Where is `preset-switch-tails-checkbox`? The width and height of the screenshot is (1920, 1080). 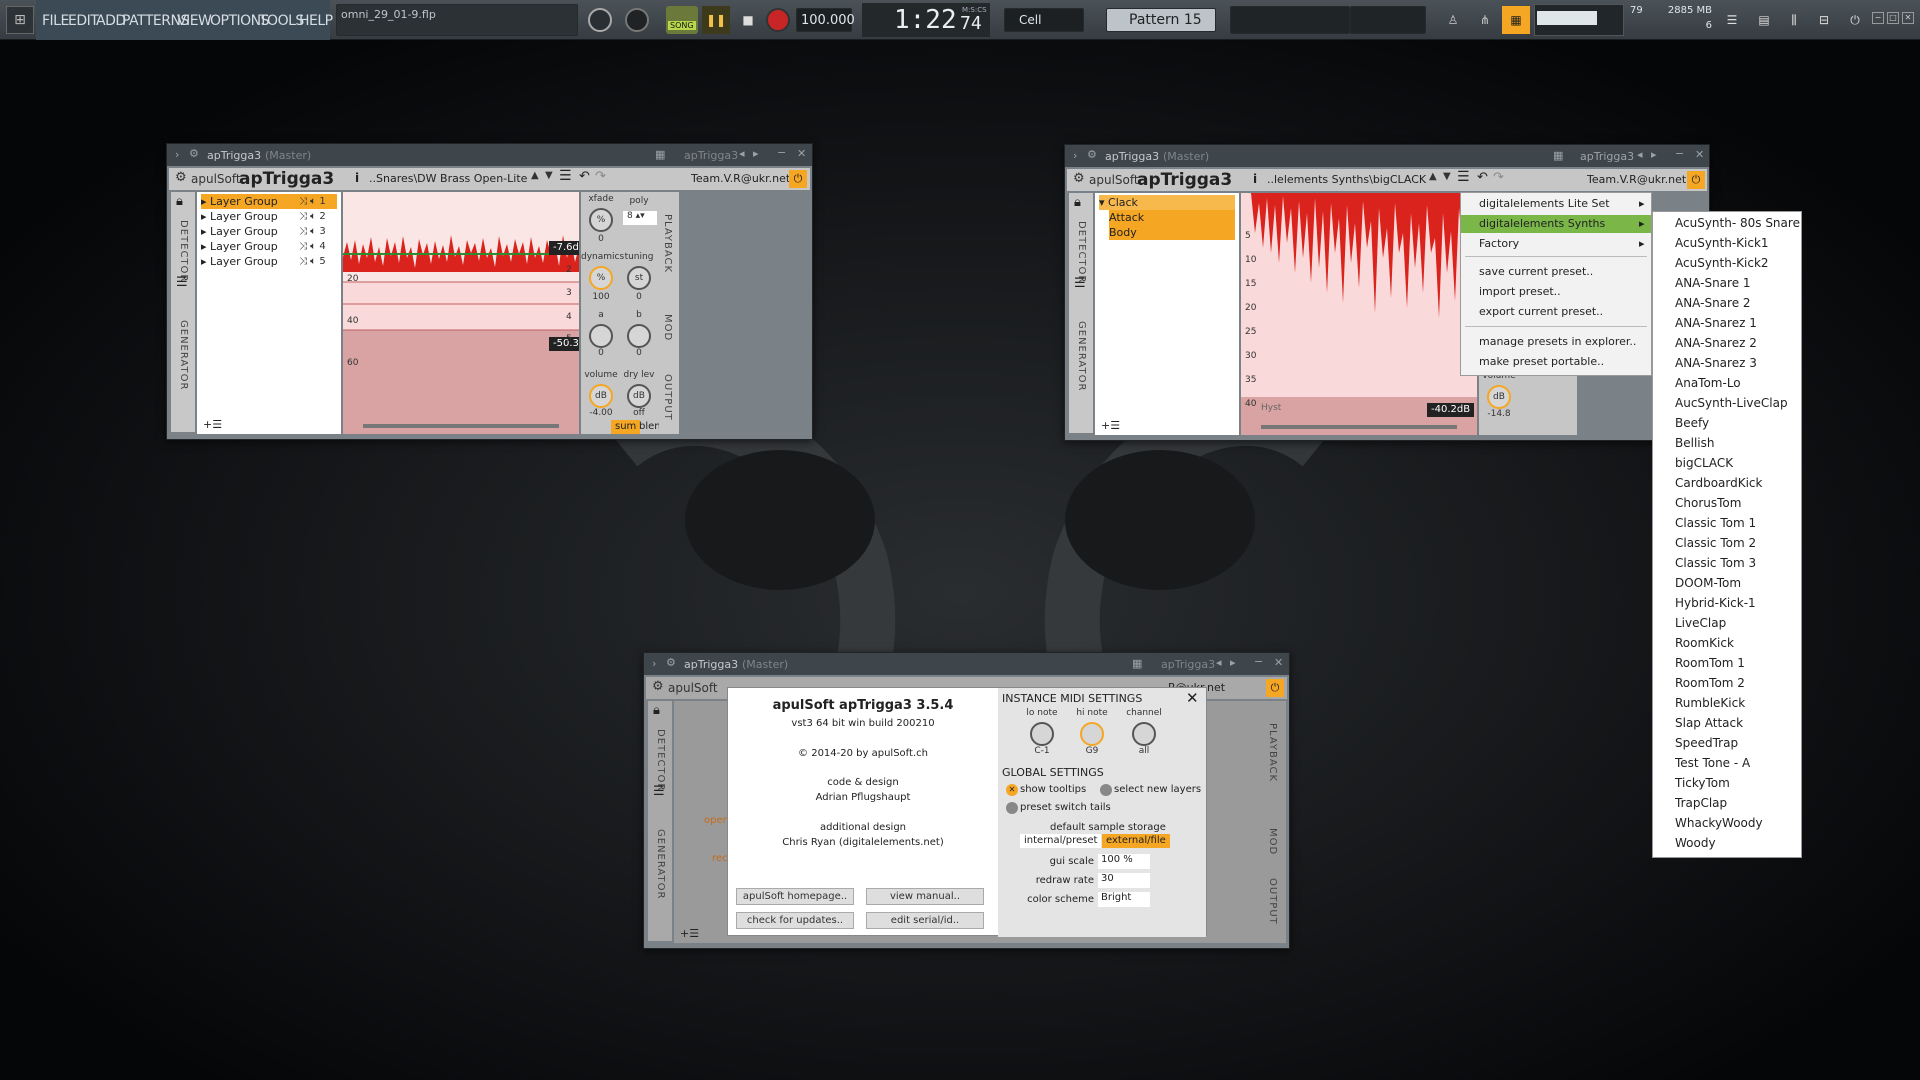
preset-switch-tails-checkbox is located at coordinates (1012, 808).